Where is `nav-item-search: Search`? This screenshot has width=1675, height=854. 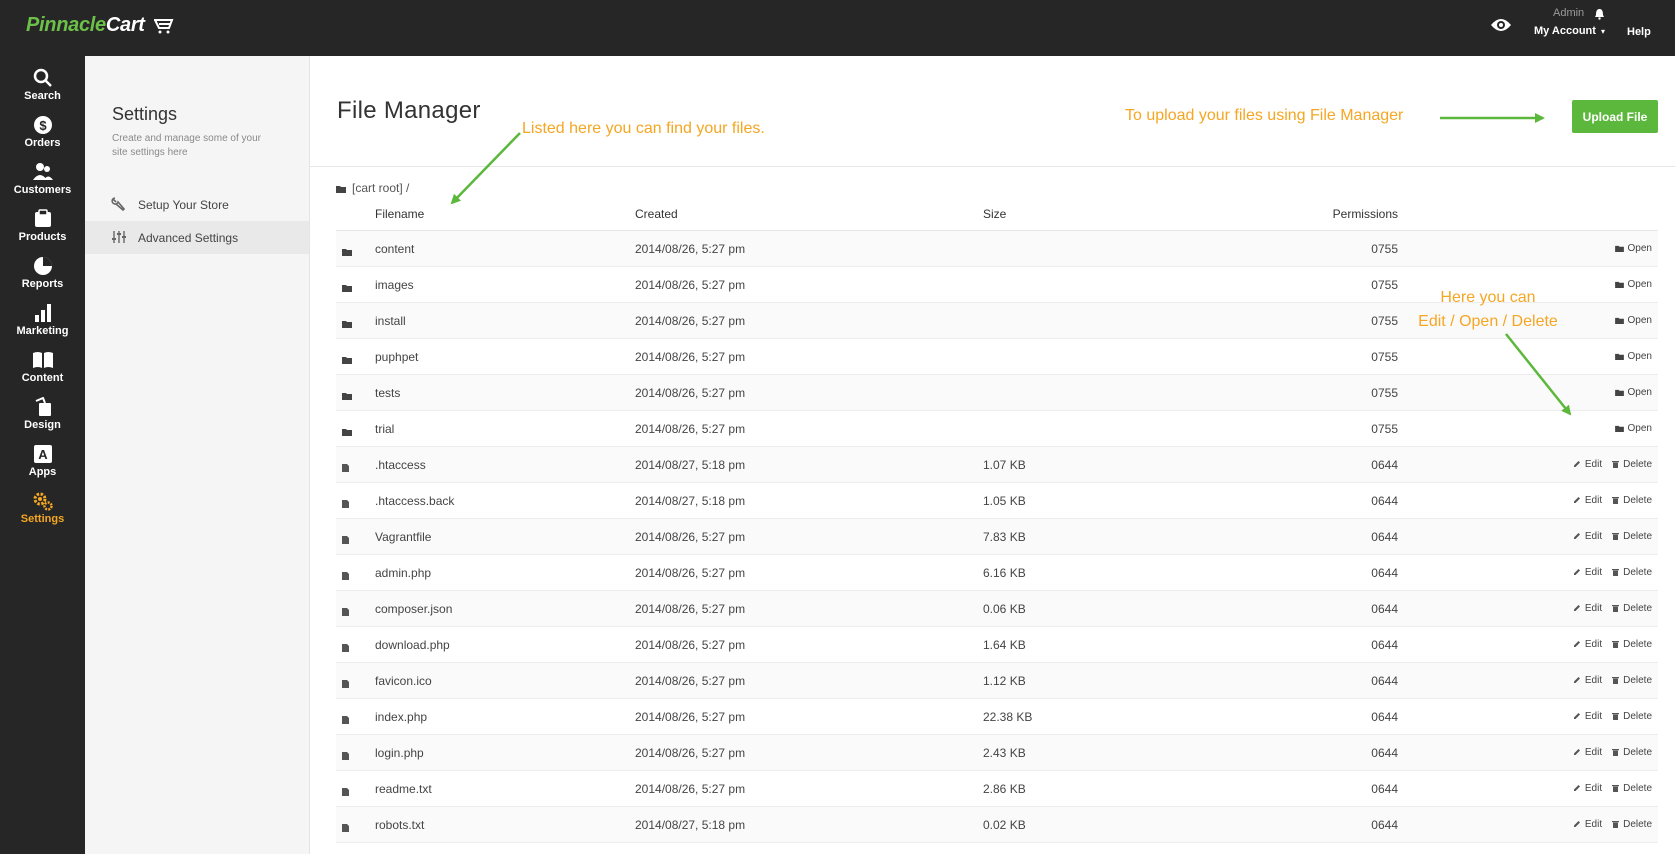 nav-item-search: Search is located at coordinates (42, 90).